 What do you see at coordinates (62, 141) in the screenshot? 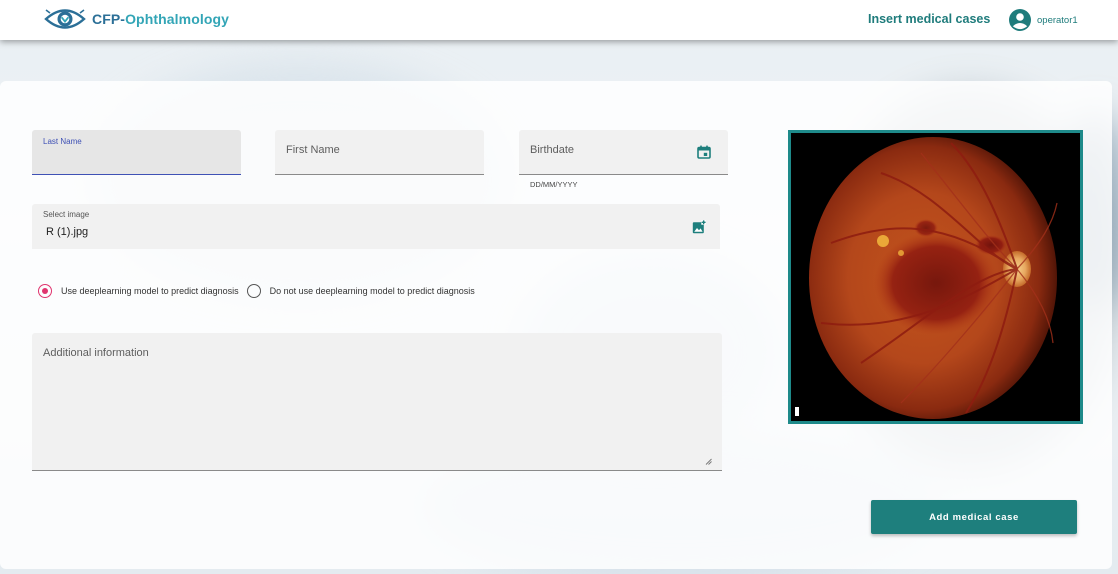
I see `last-name-label: Last Name` at bounding box center [62, 141].